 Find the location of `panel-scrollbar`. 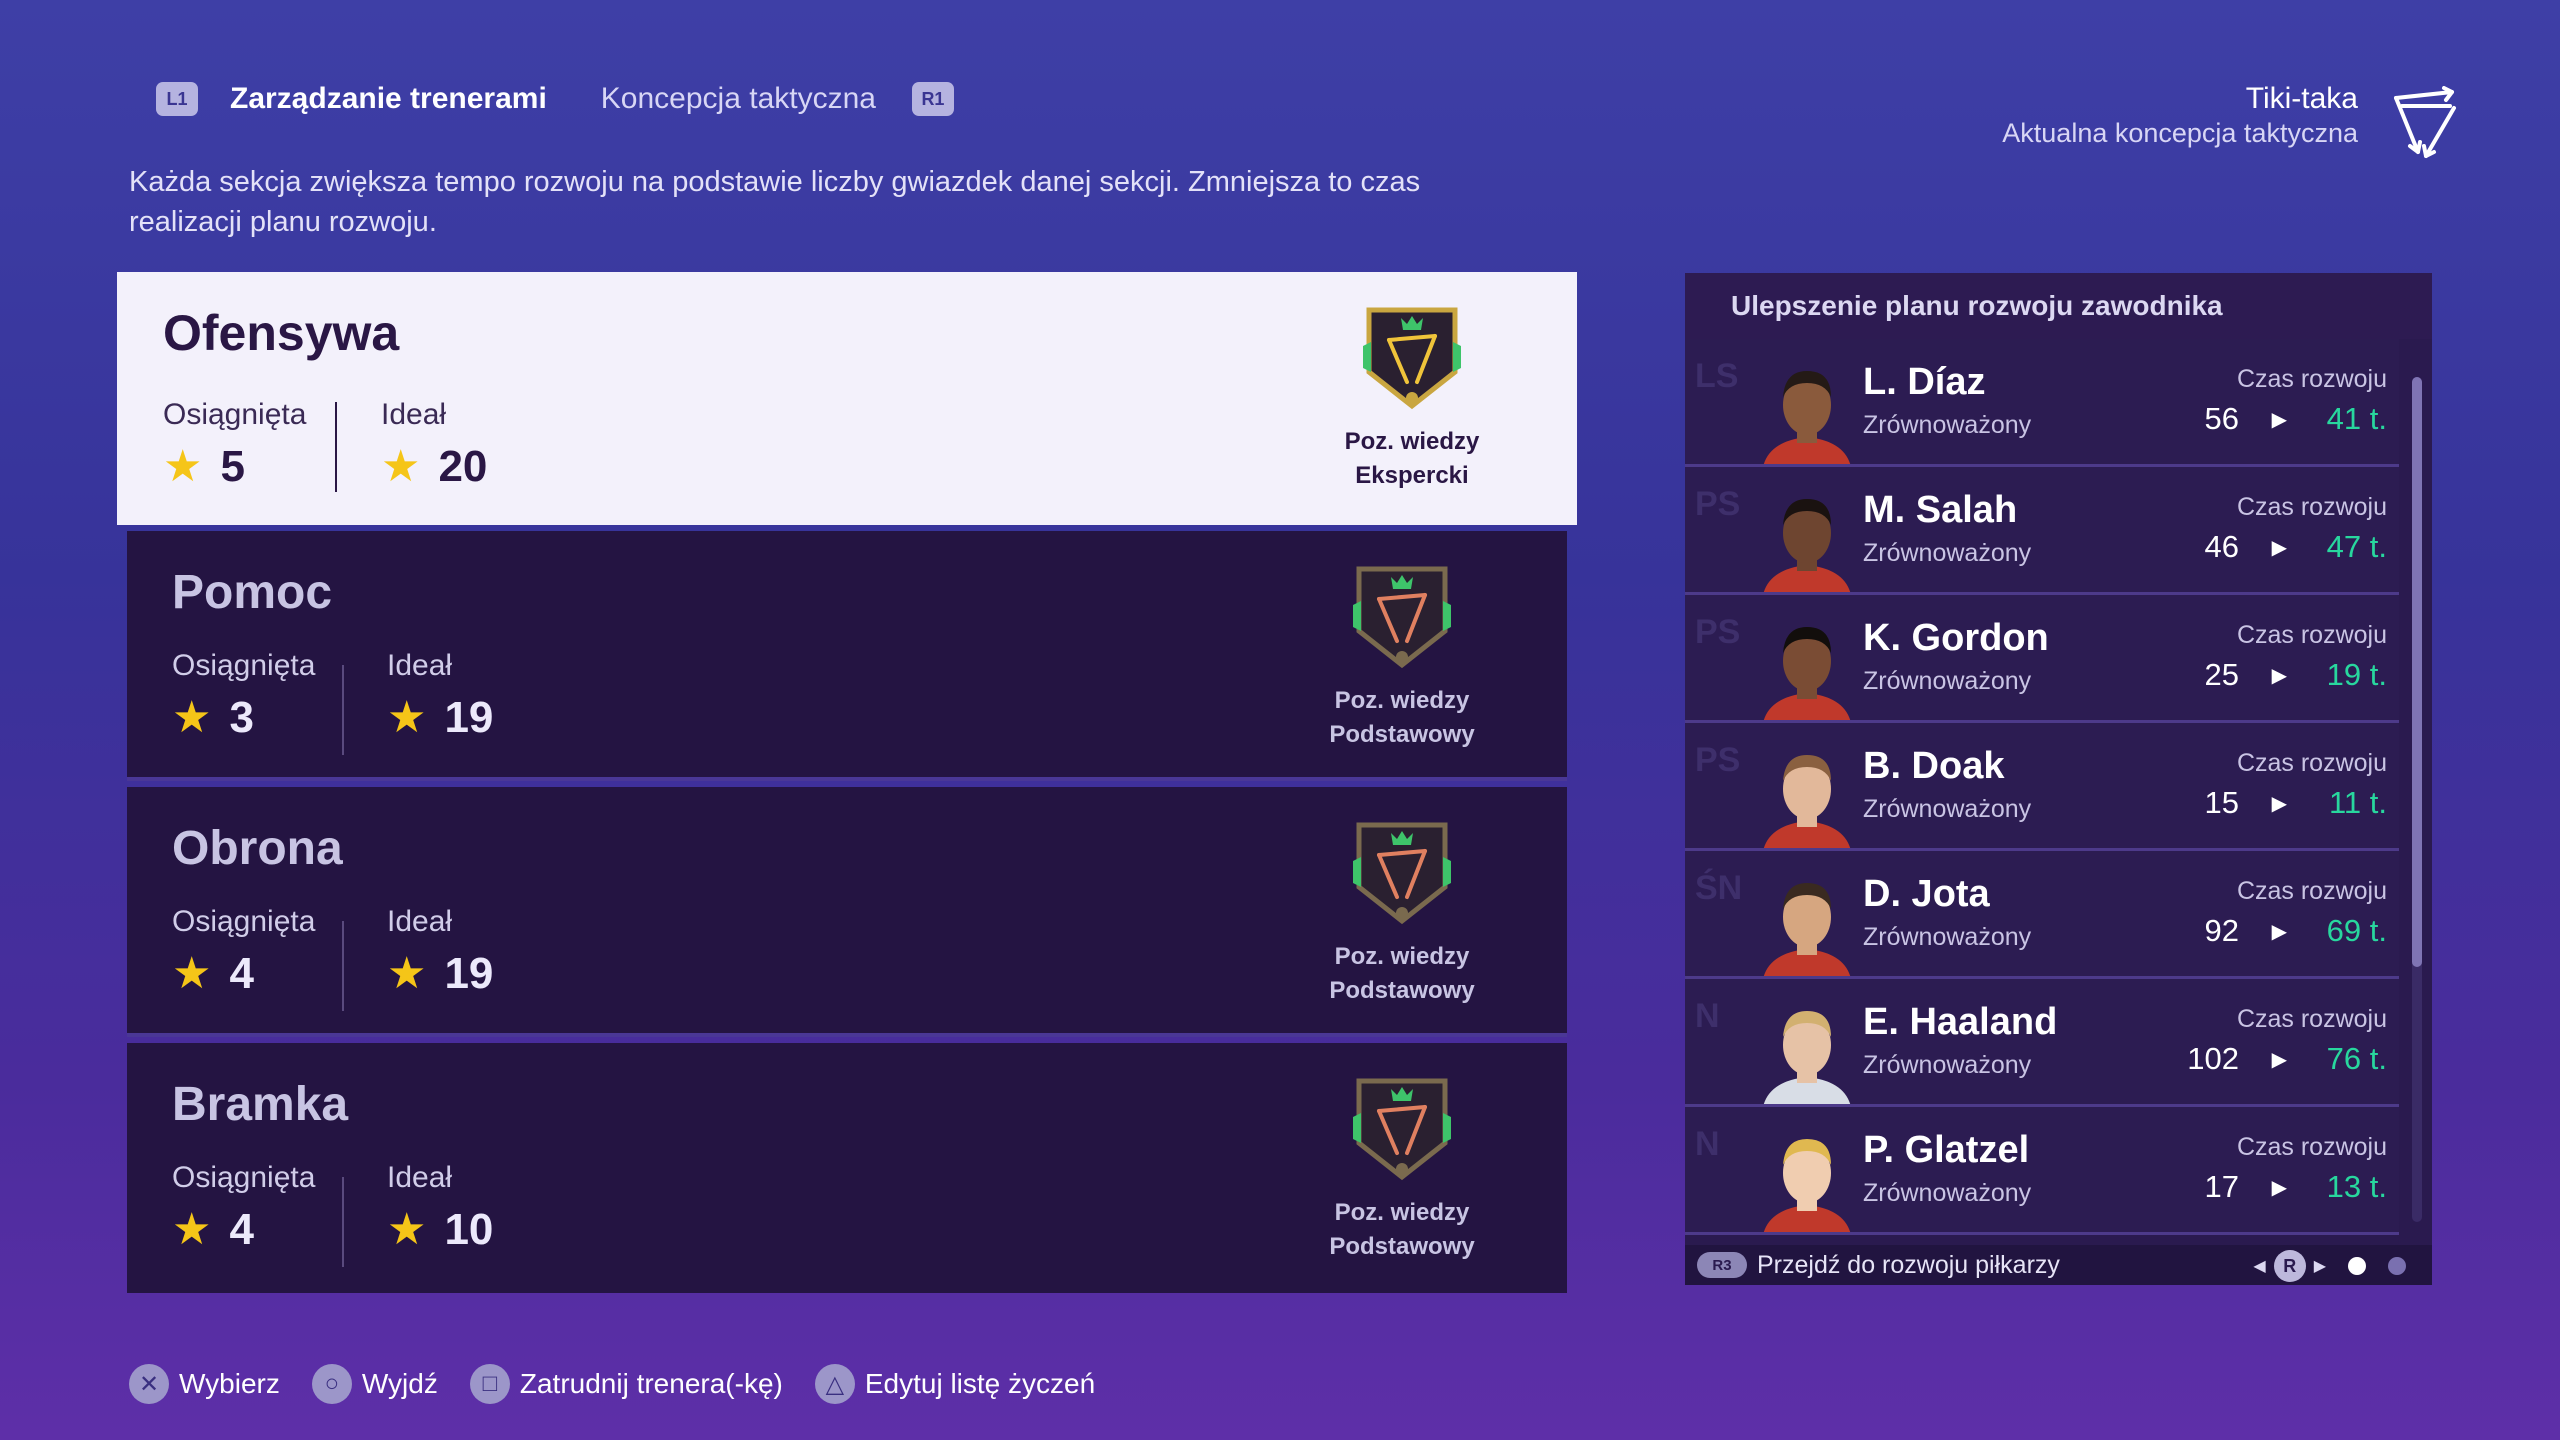

panel-scrollbar is located at coordinates (2417, 799).